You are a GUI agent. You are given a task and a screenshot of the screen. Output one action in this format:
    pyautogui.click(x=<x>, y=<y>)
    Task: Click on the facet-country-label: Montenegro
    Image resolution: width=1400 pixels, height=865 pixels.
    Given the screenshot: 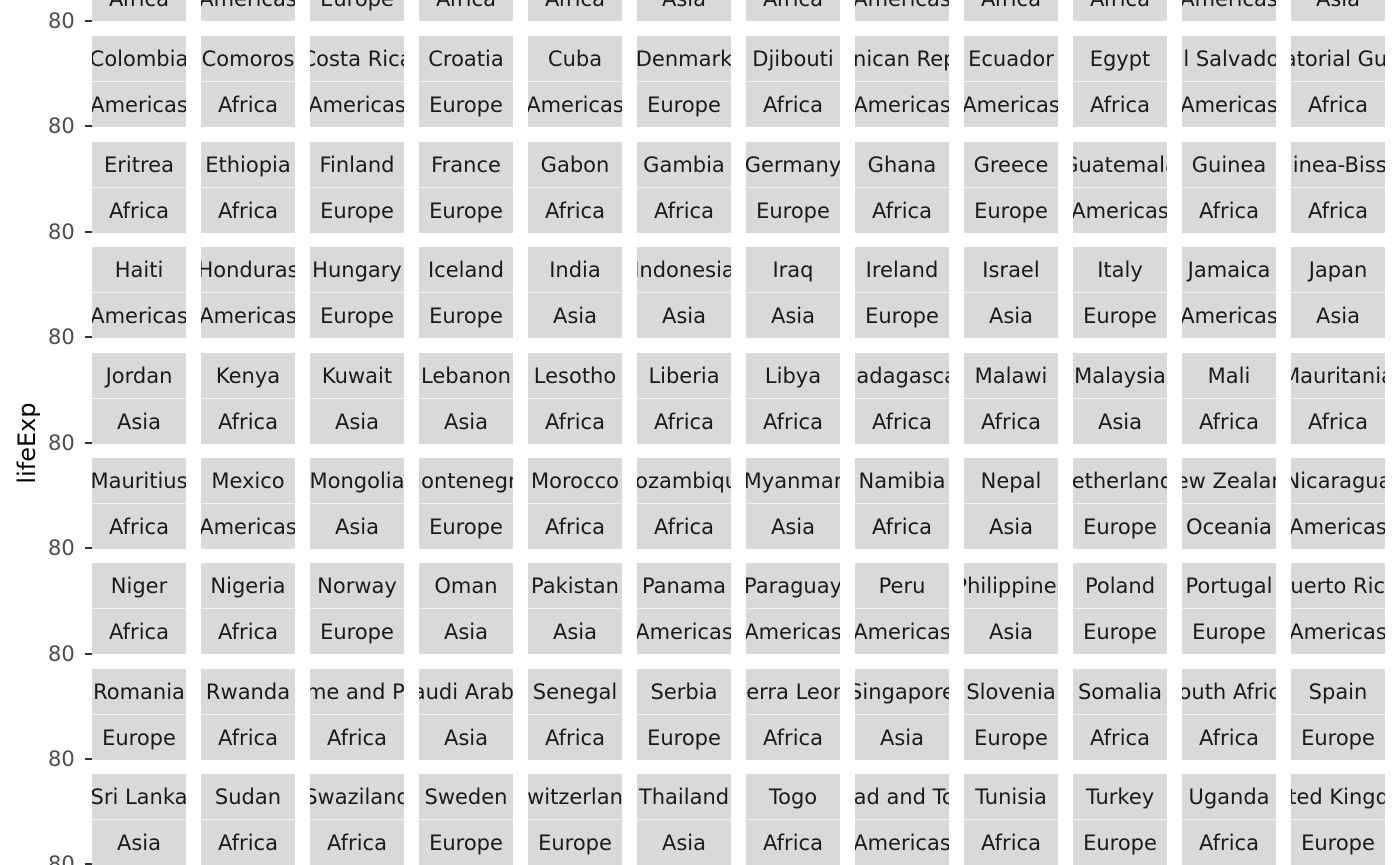 What is the action you would take?
    pyautogui.click(x=466, y=480)
    